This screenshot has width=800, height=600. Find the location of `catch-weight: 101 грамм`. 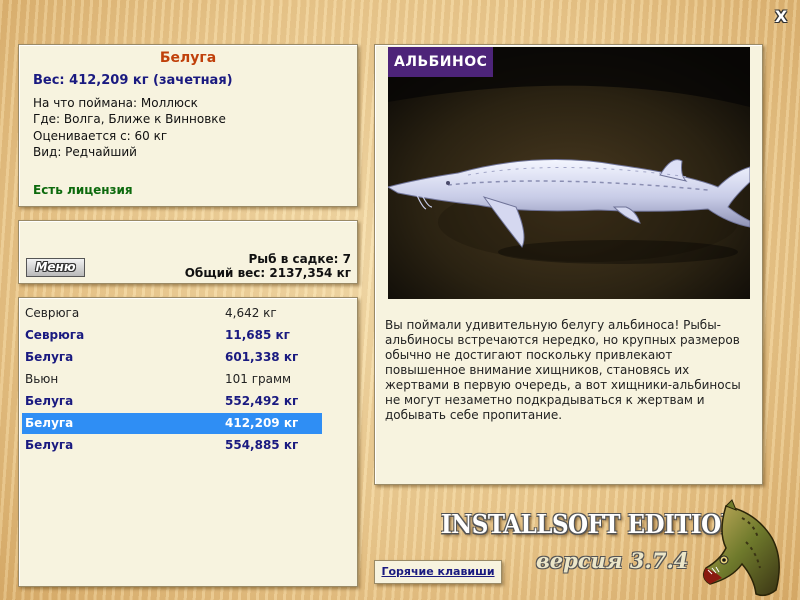

catch-weight: 101 грамм is located at coordinates (258, 379).